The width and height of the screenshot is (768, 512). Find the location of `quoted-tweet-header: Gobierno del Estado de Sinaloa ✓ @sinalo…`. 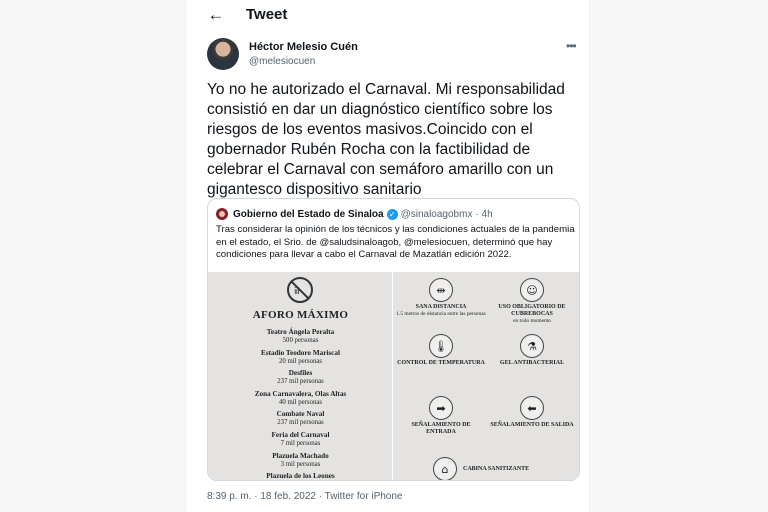

quoted-tweet-header: Gobierno del Estado de Sinaloa ✓ @sinalo… is located at coordinates (354, 214).